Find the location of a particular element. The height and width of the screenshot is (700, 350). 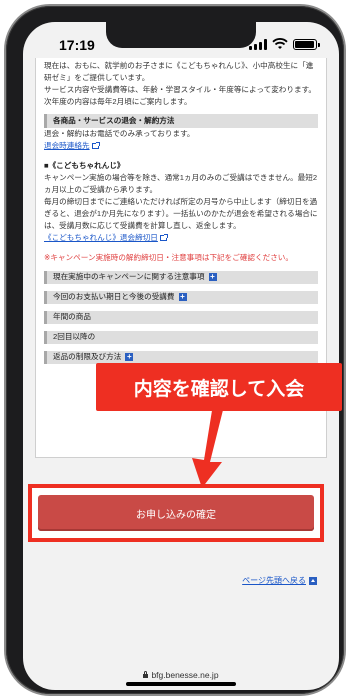

campaign-note: ※キャンペーン実施時の解約締切日・注意事項は下記をご確認ください。 is located at coordinates (168, 257).